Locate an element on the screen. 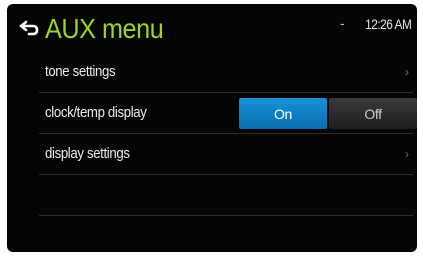  page-title: AUX menu is located at coordinates (104, 28).